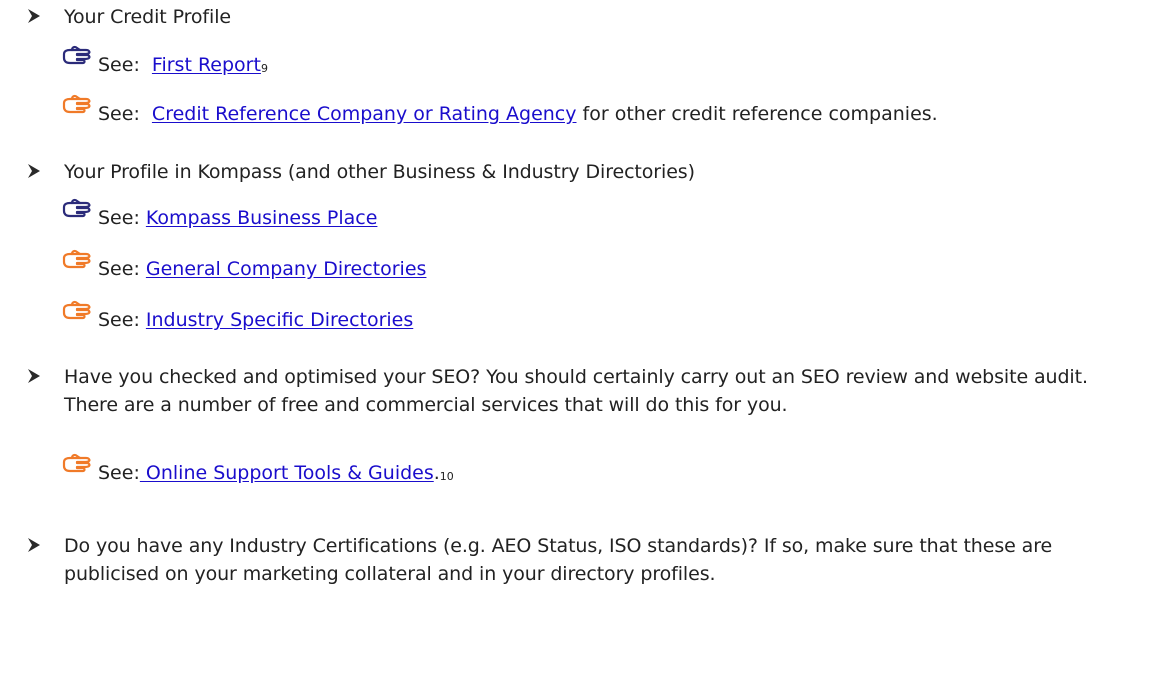  Describe the element at coordinates (586, 17) in the screenshot. I see `bullet-item: Your Credit Profile` at that location.